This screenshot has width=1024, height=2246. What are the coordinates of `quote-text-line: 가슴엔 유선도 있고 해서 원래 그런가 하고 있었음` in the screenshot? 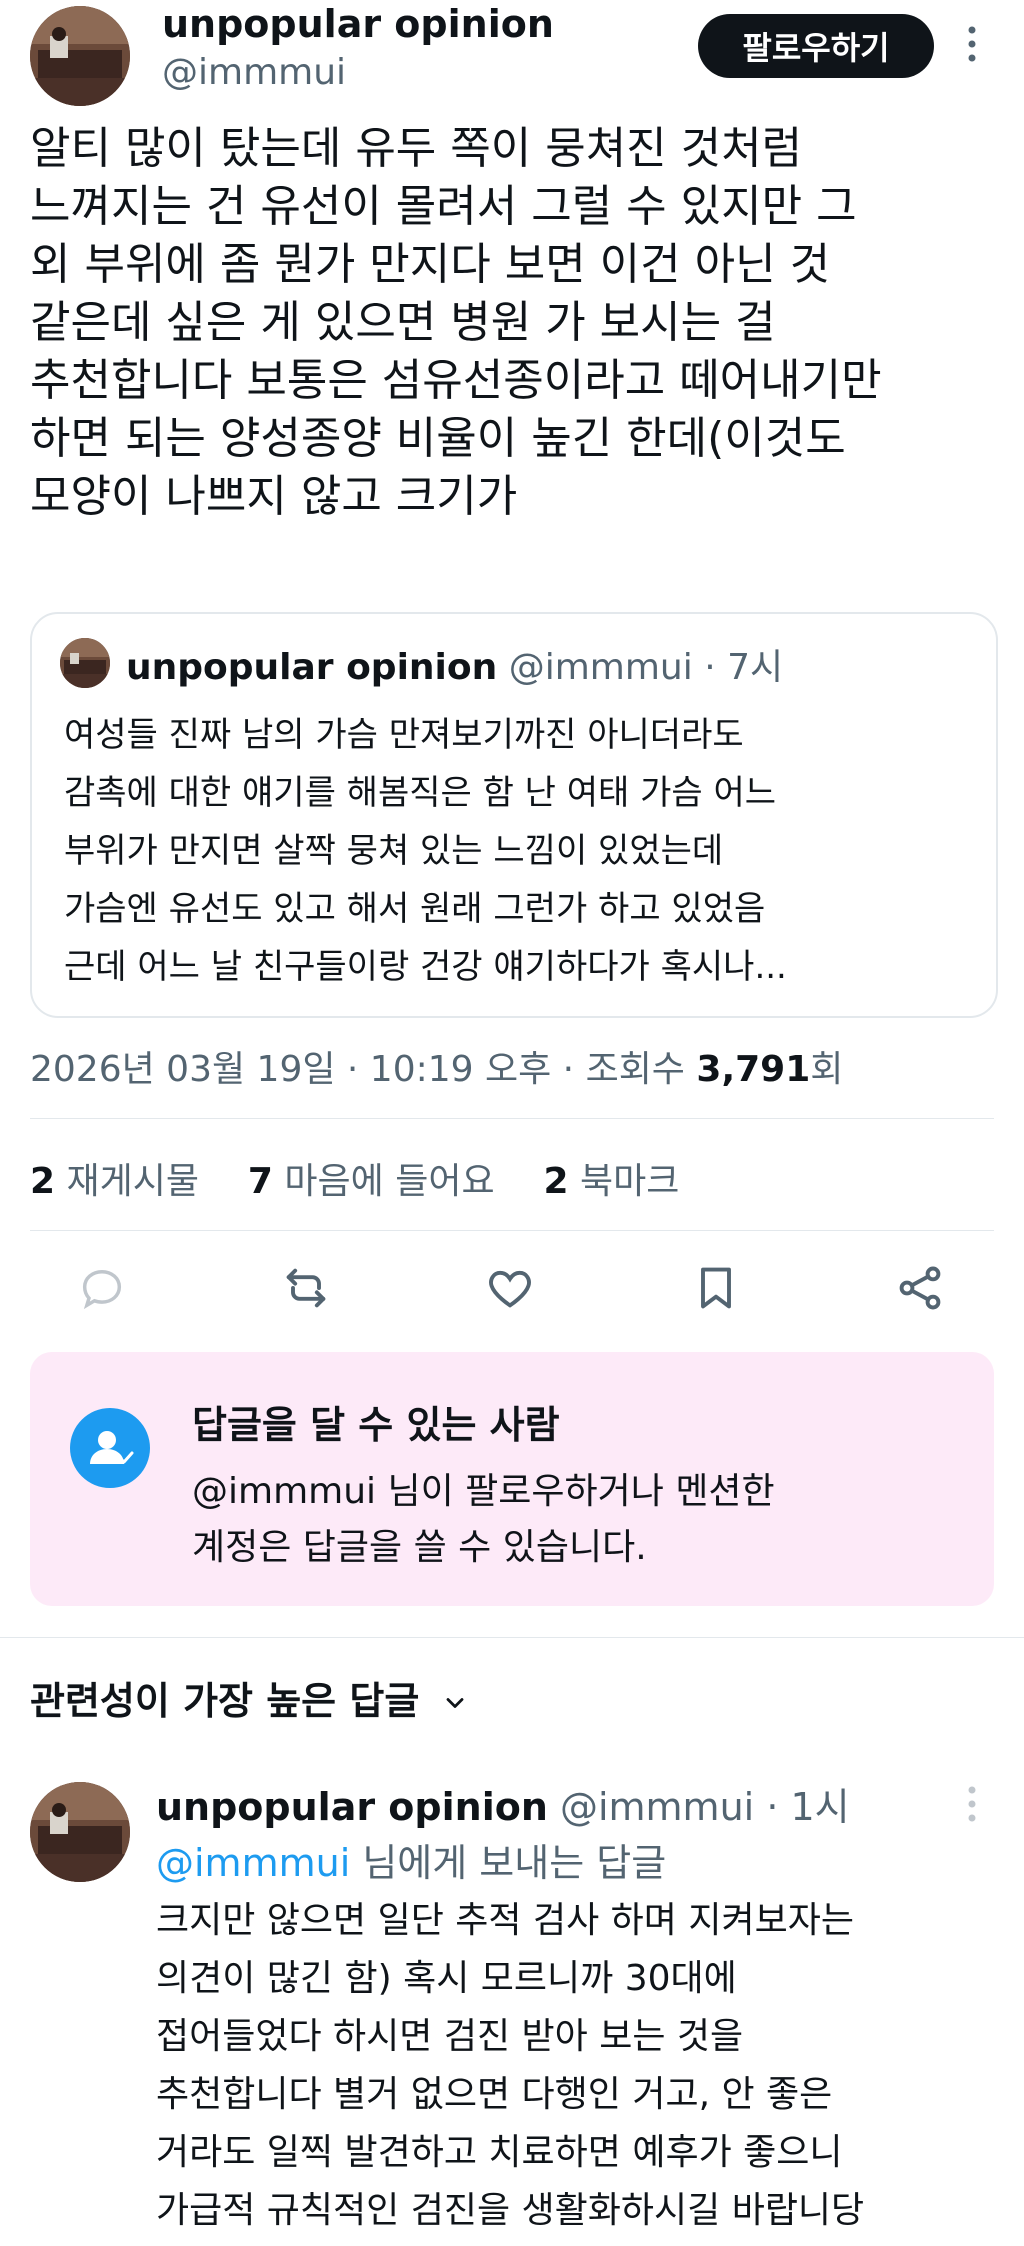 It's located at (415, 909).